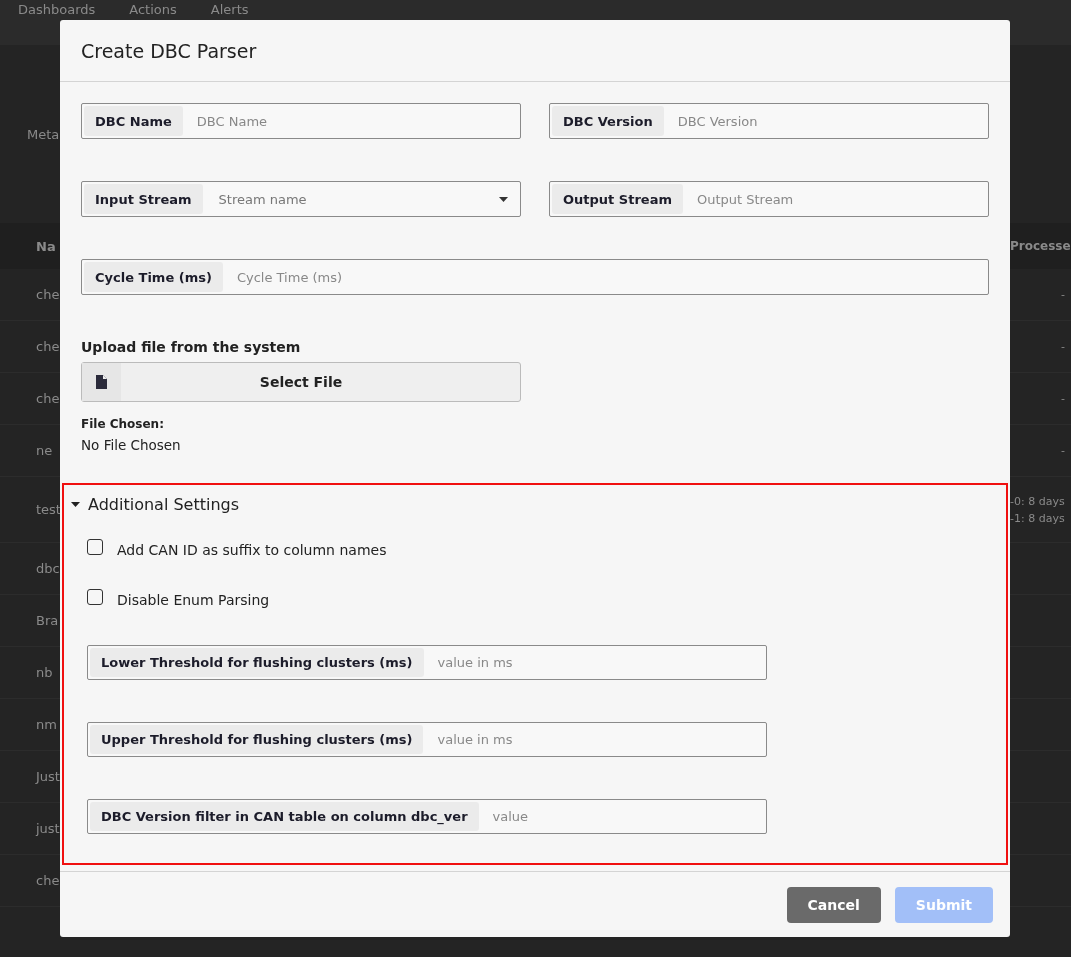 The image size is (1071, 957). Describe the element at coordinates (1040, 246) in the screenshot. I see `column-header: Processe` at that location.